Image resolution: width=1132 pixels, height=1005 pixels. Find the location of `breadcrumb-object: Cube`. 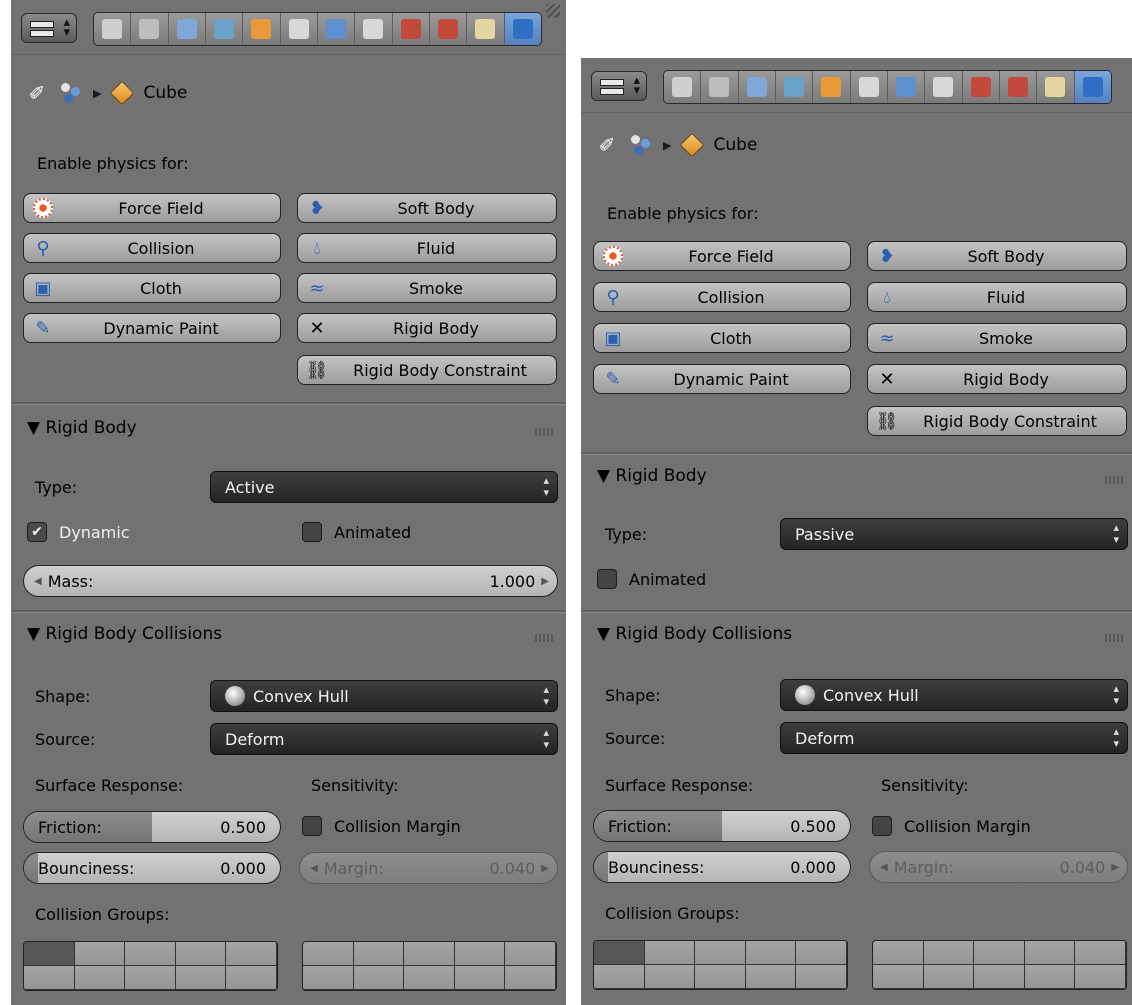

breadcrumb-object: Cube is located at coordinates (735, 145).